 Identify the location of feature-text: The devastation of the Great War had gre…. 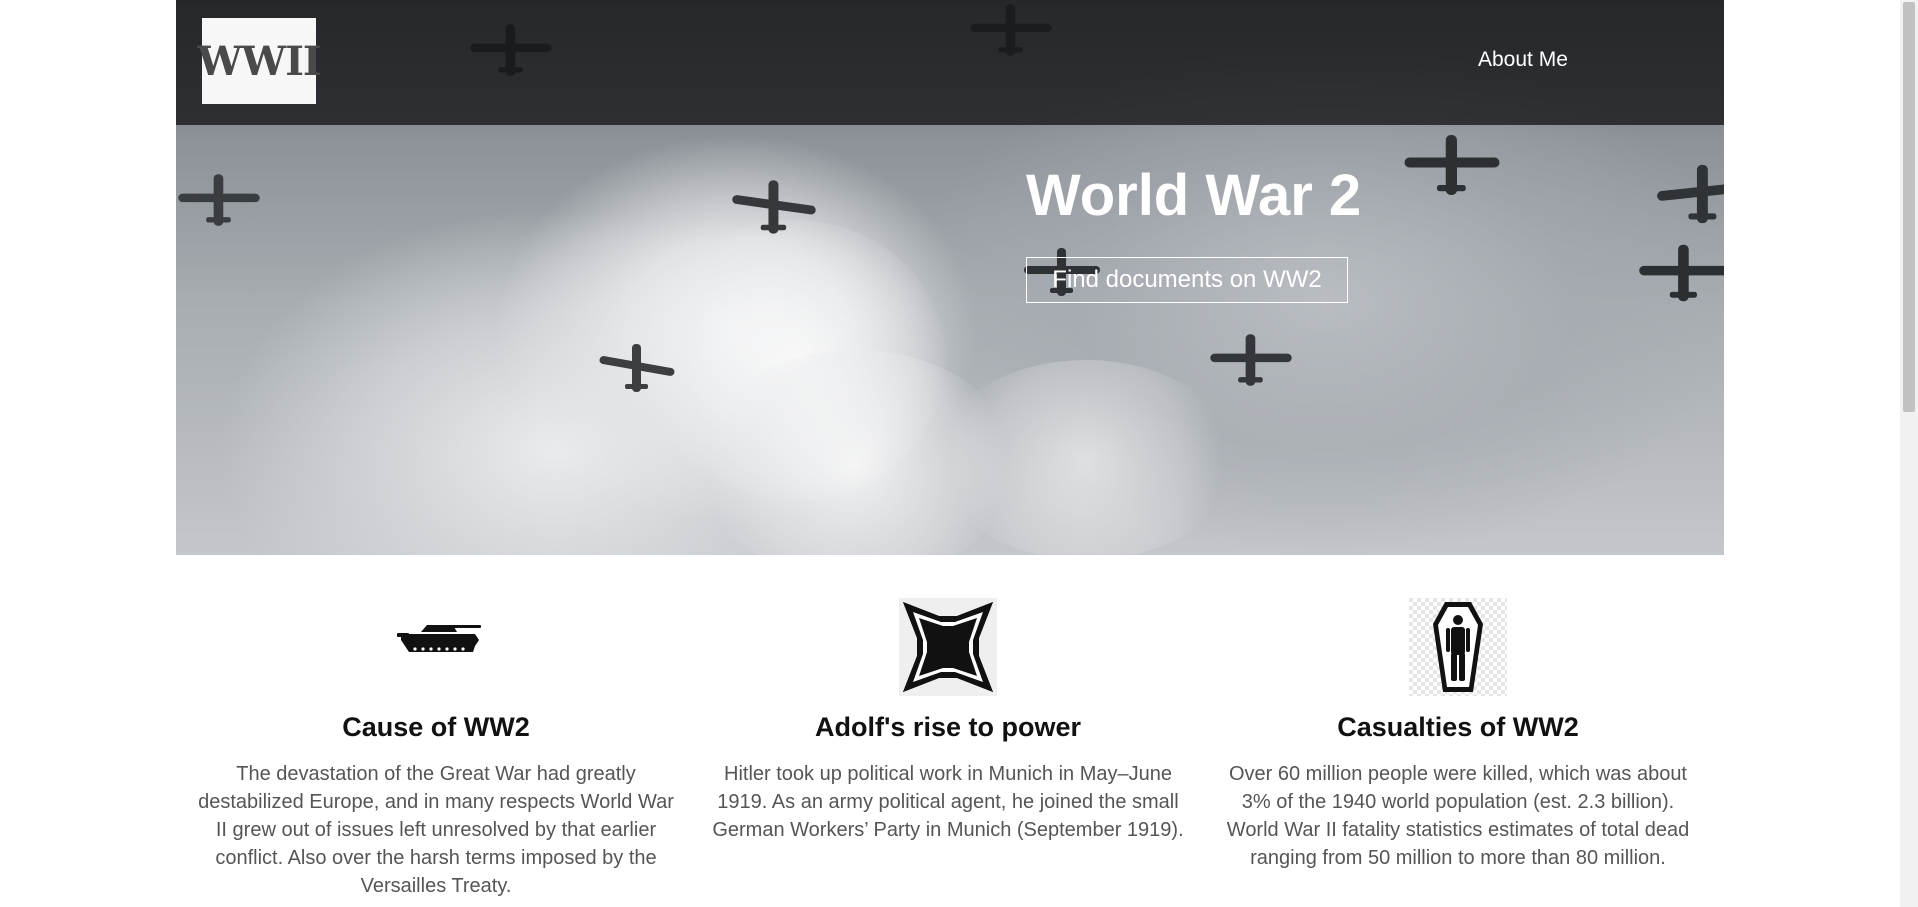
(436, 830).